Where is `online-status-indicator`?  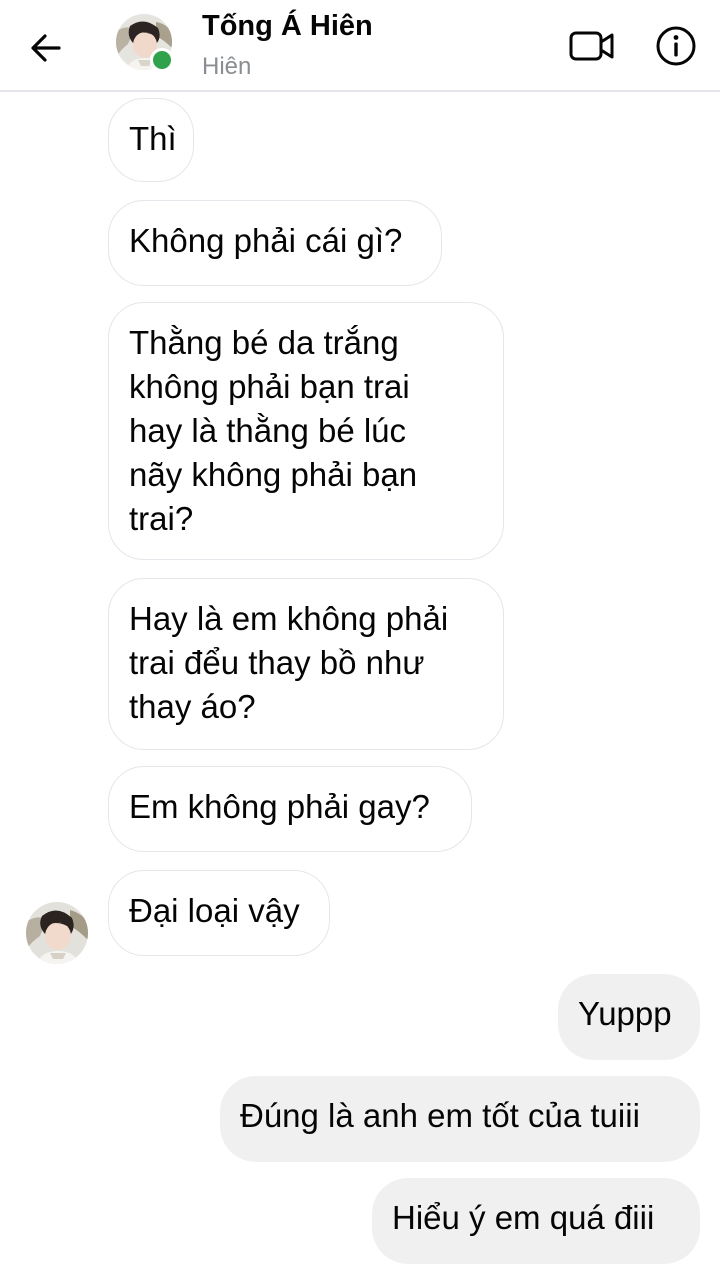
online-status-indicator is located at coordinates (162, 60).